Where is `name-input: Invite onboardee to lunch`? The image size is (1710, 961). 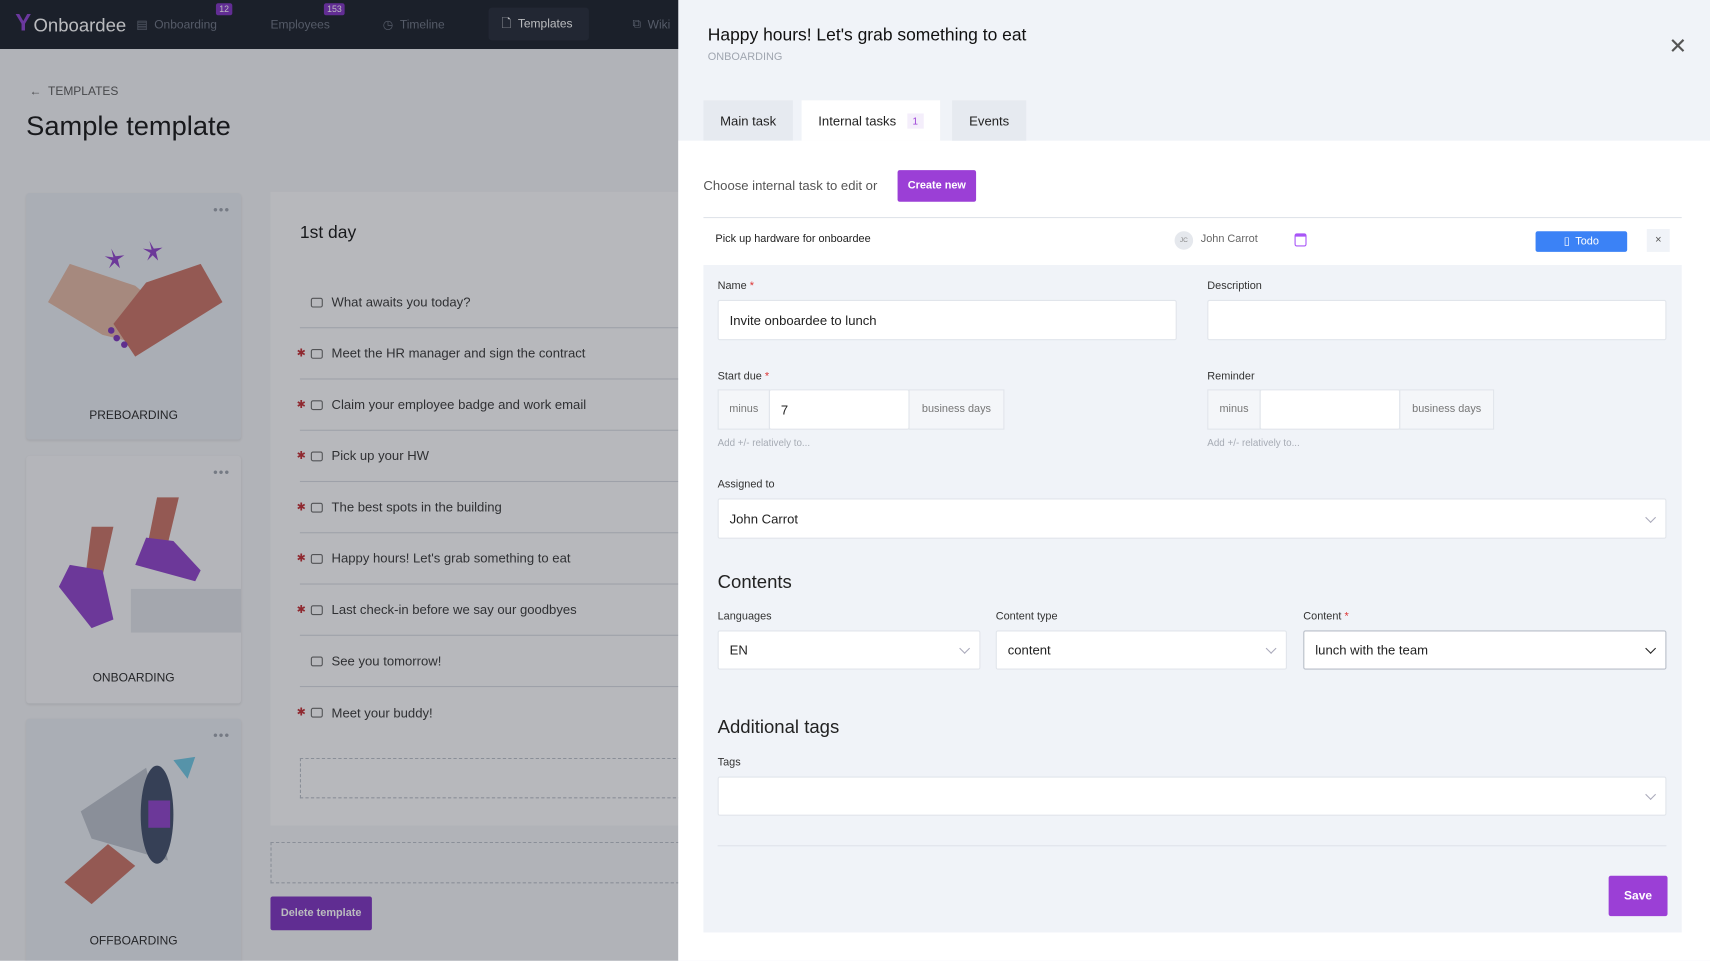
name-input: Invite onboardee to lunch is located at coordinates (947, 320).